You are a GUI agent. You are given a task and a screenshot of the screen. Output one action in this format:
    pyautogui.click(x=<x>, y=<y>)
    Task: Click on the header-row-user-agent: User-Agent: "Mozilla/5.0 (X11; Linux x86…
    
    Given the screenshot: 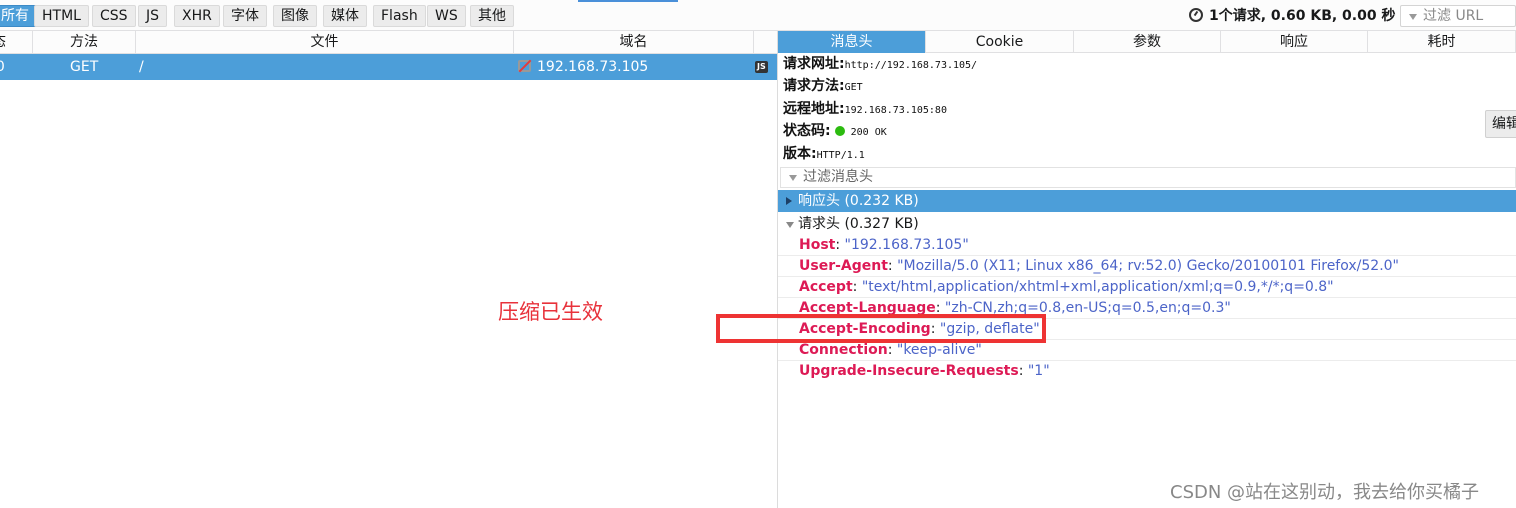 What is the action you would take?
    pyautogui.click(x=1147, y=266)
    